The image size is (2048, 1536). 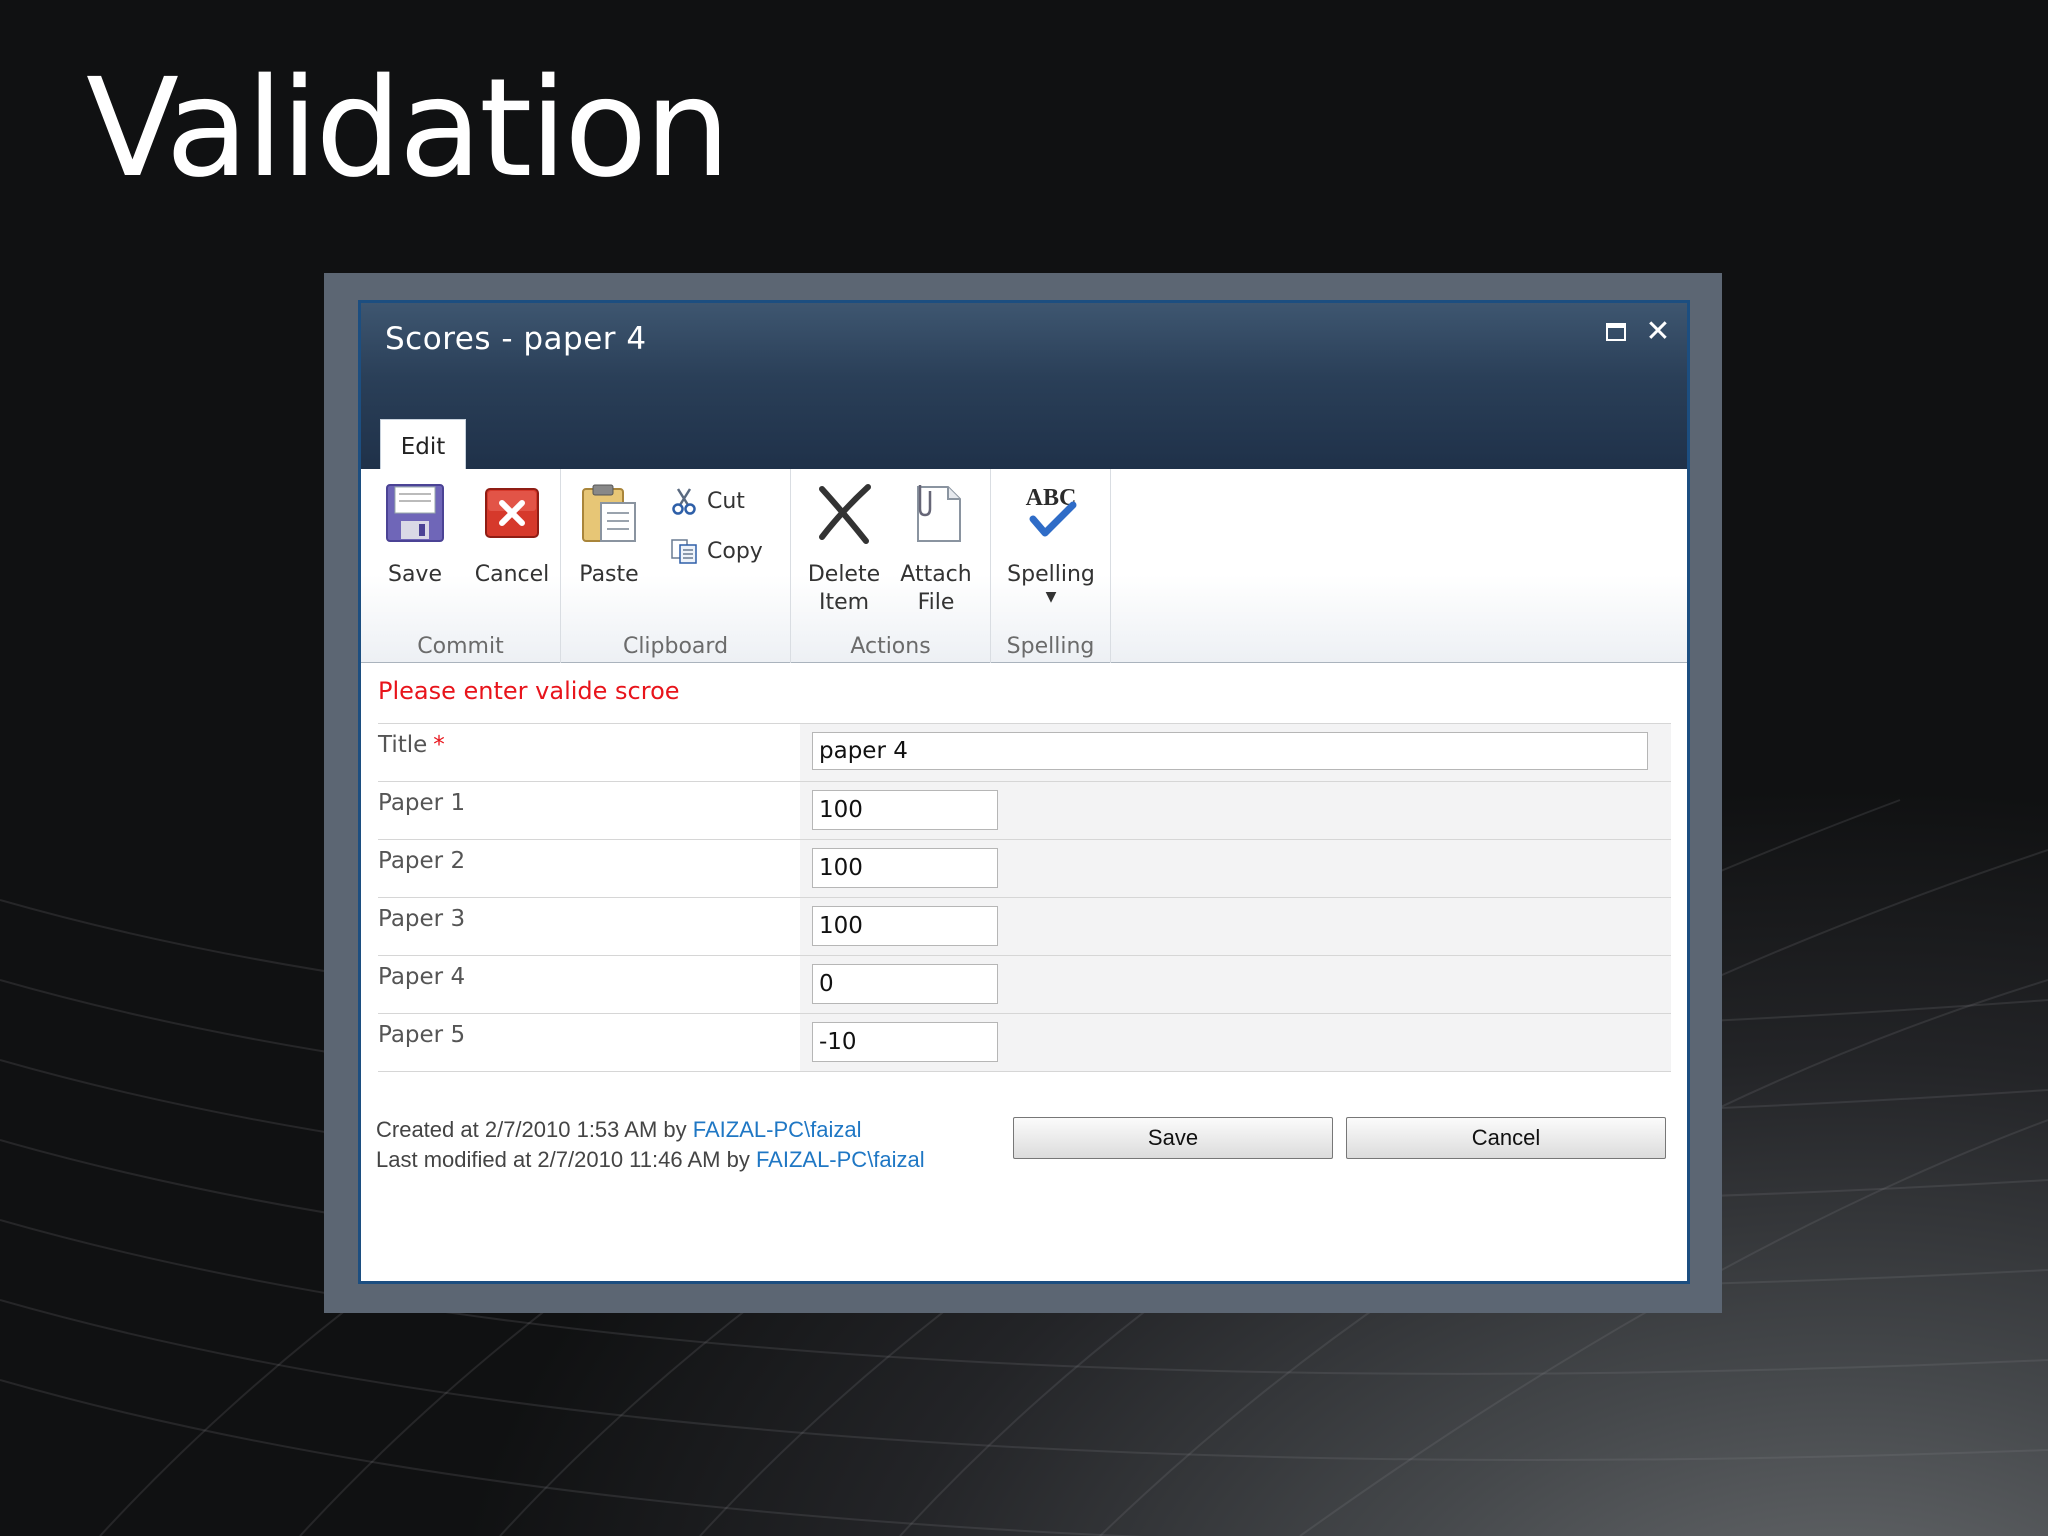 I want to click on slide-title: Validation, so click(x=408, y=129).